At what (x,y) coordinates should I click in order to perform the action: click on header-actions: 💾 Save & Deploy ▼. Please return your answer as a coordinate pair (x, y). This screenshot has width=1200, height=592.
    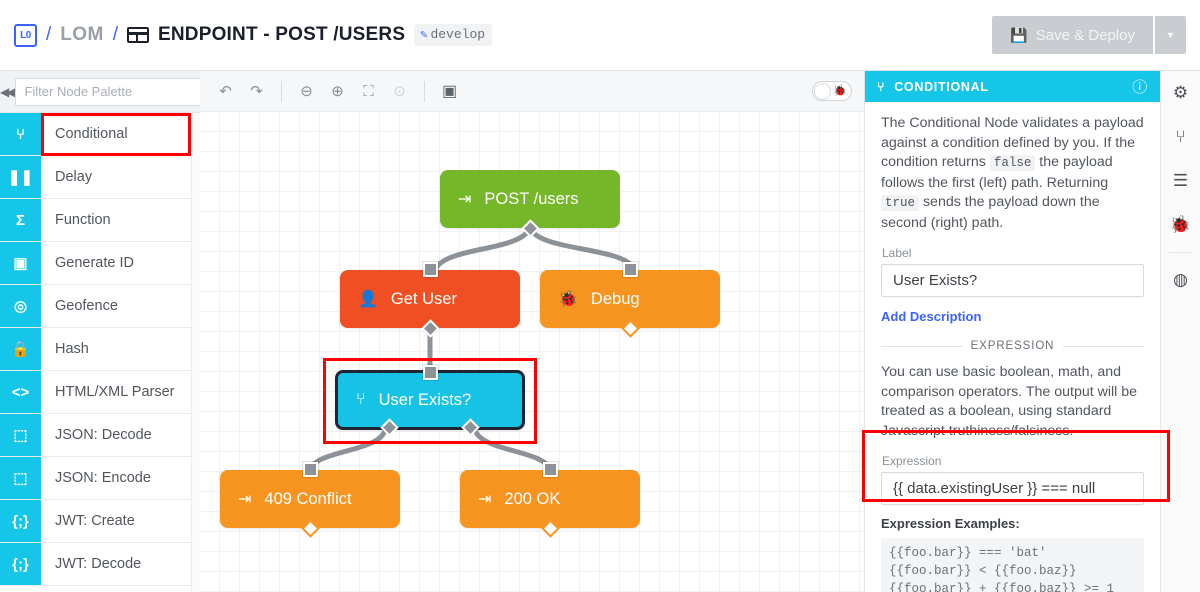
    Looking at the image, I should click on (1096, 35).